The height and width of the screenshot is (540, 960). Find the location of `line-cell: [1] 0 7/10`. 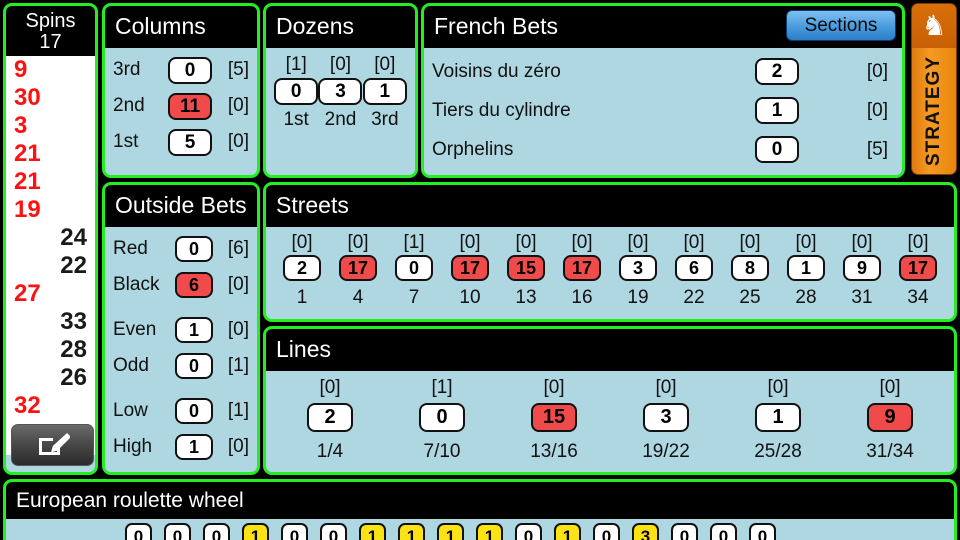

line-cell: [1] 0 7/10 is located at coordinates (442, 421).